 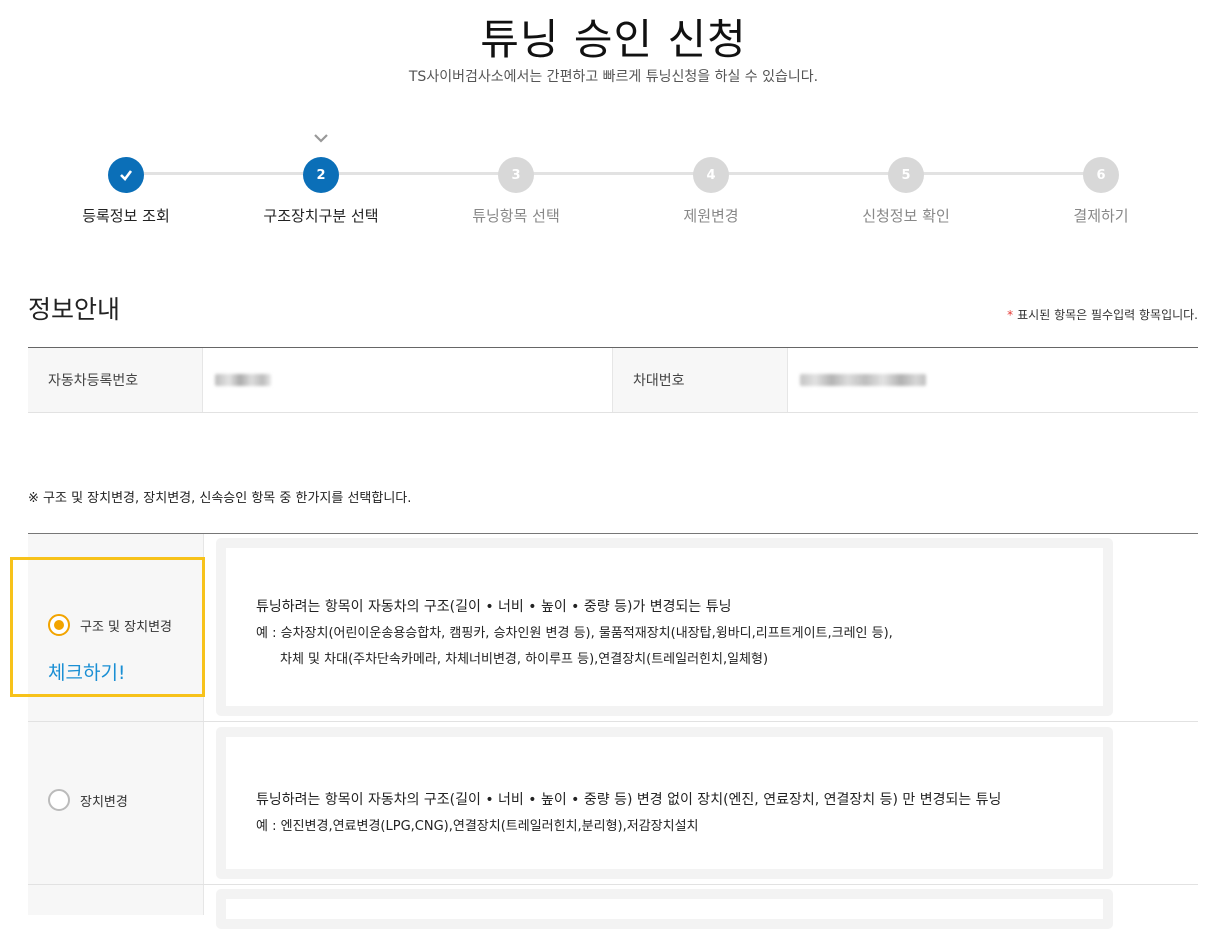 I want to click on option-device-change-cell: 장치변경, so click(x=116, y=803).